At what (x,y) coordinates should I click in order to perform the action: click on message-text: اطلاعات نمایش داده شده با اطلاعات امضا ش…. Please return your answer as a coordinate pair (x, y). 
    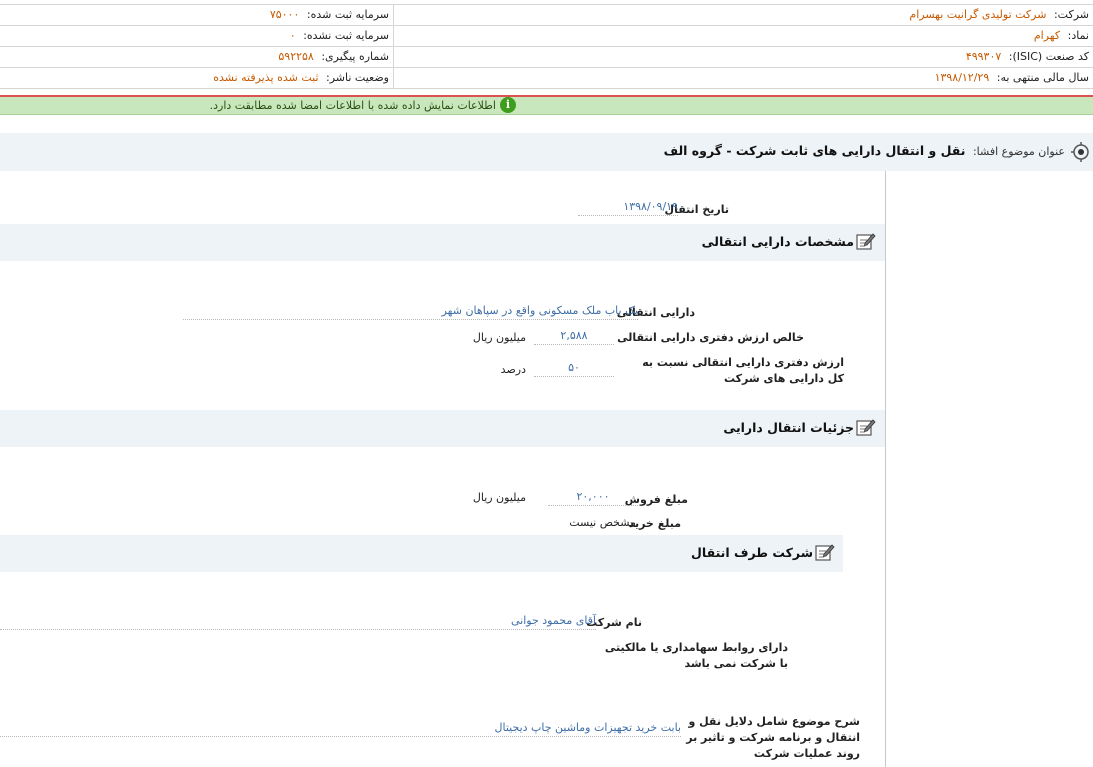
    Looking at the image, I should click on (352, 105).